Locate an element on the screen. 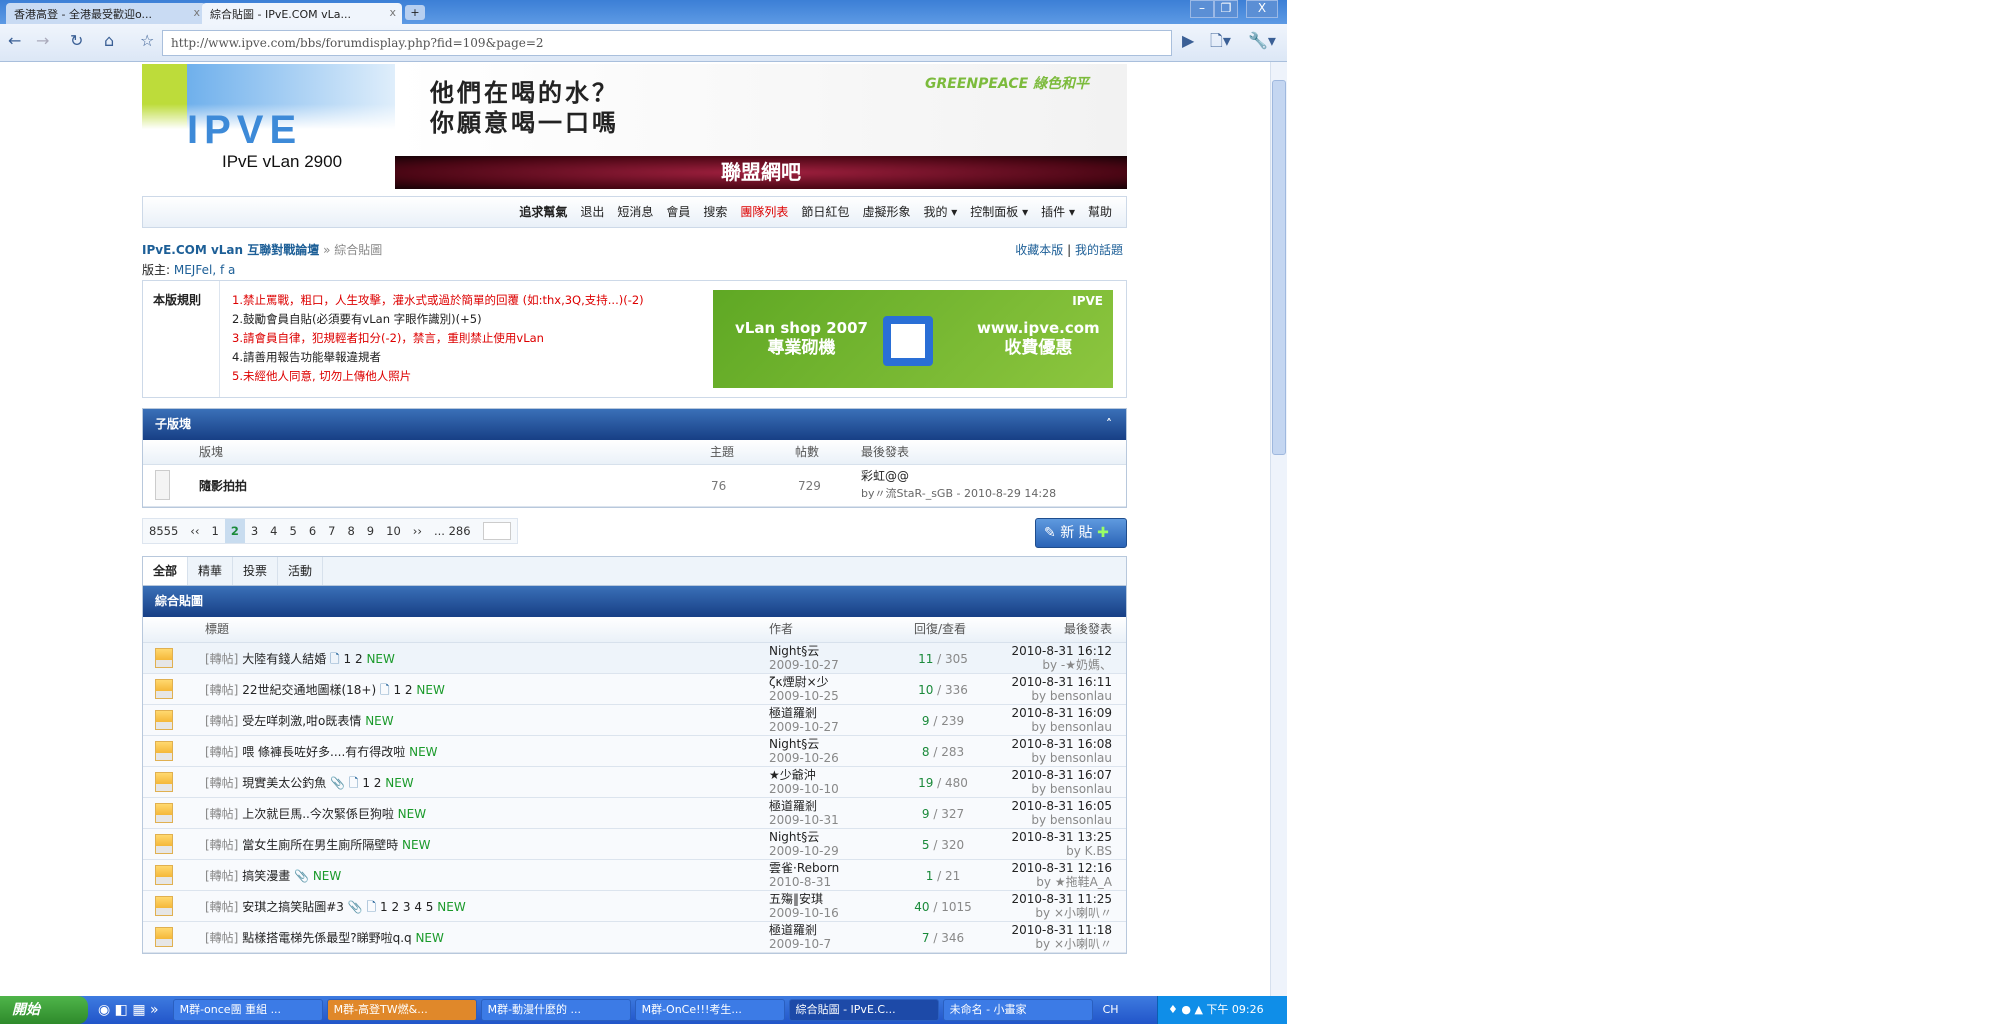 This screenshot has height=1024, width=2000. vlan-shop-ad: IPVE vLan shop 2007 專業砌機 www.ipve.com 收費優惠 is located at coordinates (913, 339).